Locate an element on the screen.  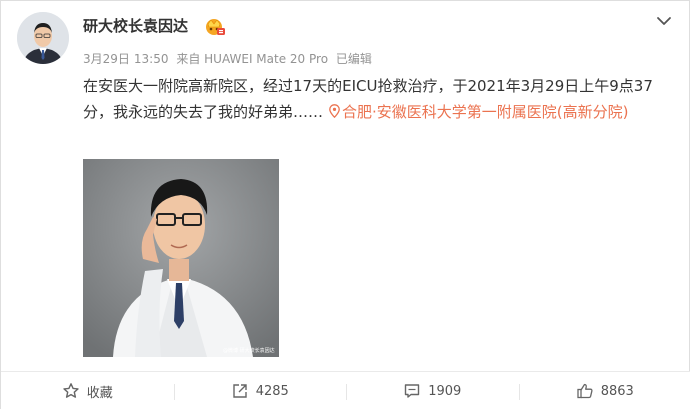
location-link: 合肥·安徽医科大学第一附属医院(高新分院) is located at coordinates (478, 112).